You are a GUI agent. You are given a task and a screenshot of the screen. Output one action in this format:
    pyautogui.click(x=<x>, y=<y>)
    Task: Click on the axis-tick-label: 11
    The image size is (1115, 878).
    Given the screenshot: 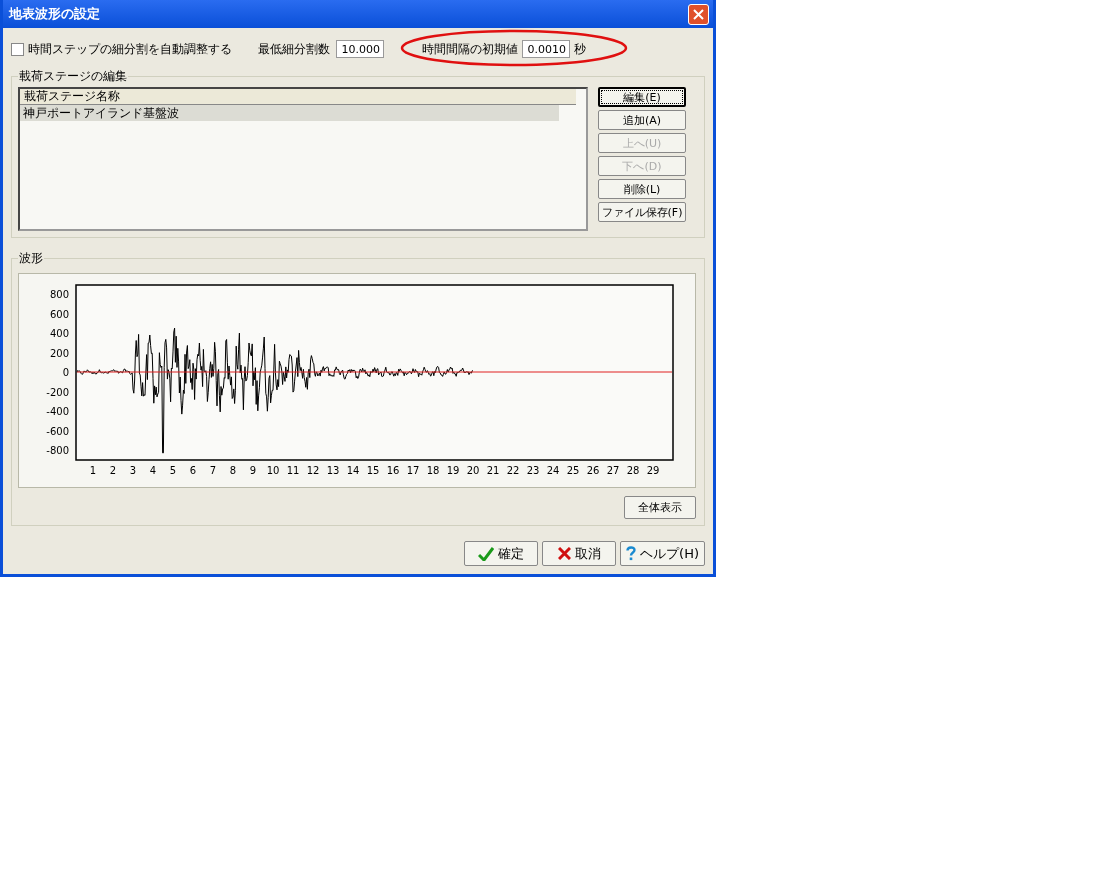 What is the action you would take?
    pyautogui.click(x=293, y=470)
    